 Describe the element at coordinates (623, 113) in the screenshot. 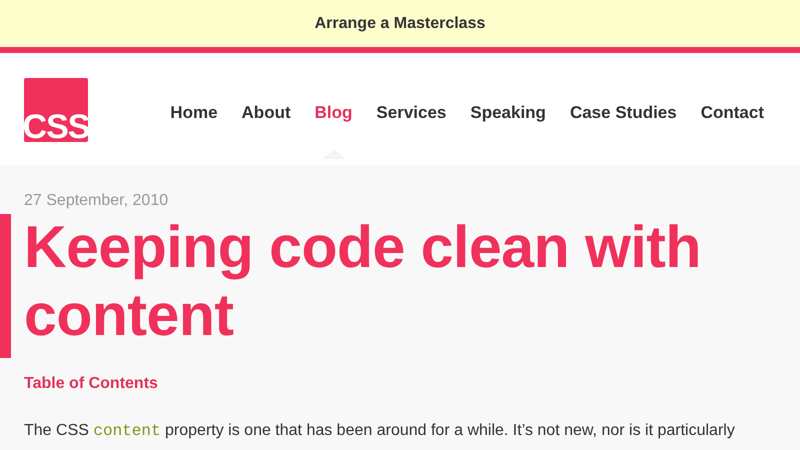

I see `nav-link: Case Studies` at that location.